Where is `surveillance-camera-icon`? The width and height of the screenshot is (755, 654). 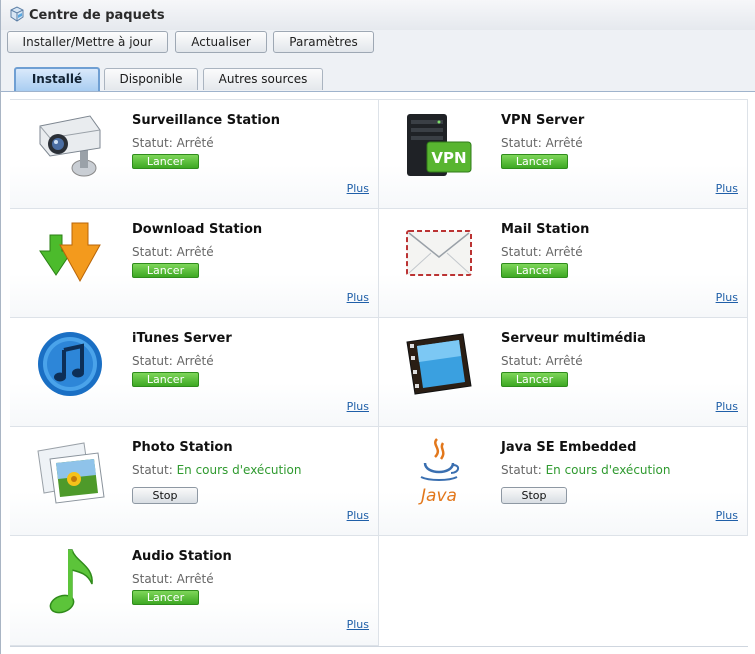 surveillance-camera-icon is located at coordinates (70, 146).